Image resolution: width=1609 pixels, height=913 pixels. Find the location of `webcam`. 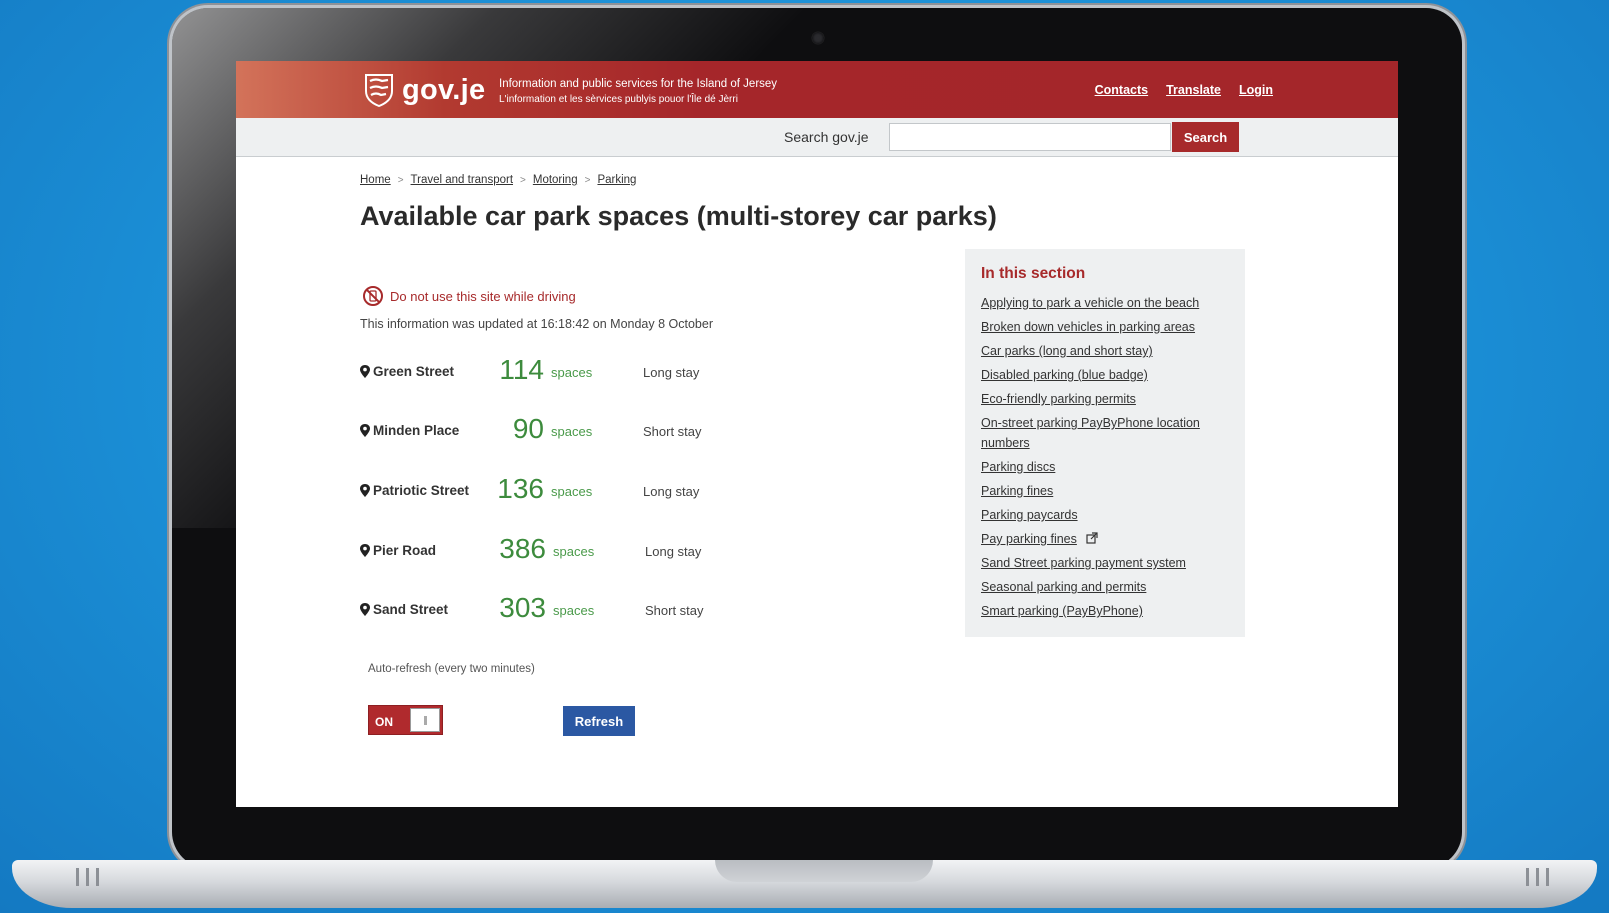

webcam is located at coordinates (818, 38).